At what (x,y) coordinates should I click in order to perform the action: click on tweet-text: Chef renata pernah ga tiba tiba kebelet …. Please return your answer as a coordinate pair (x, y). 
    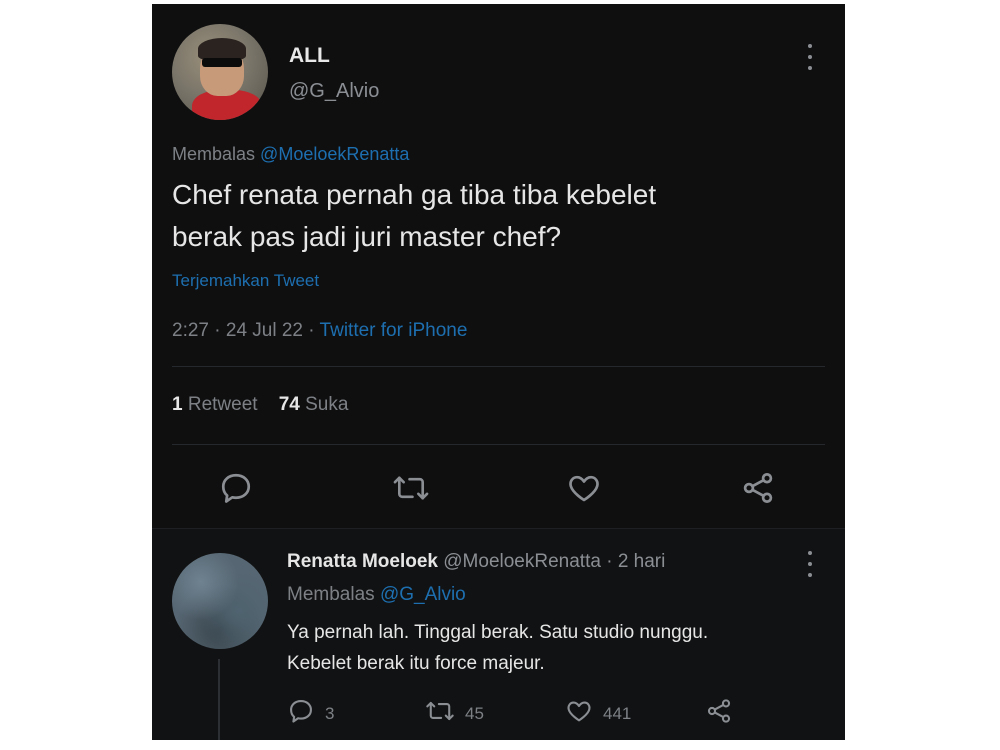
    Looking at the image, I should click on (414, 215).